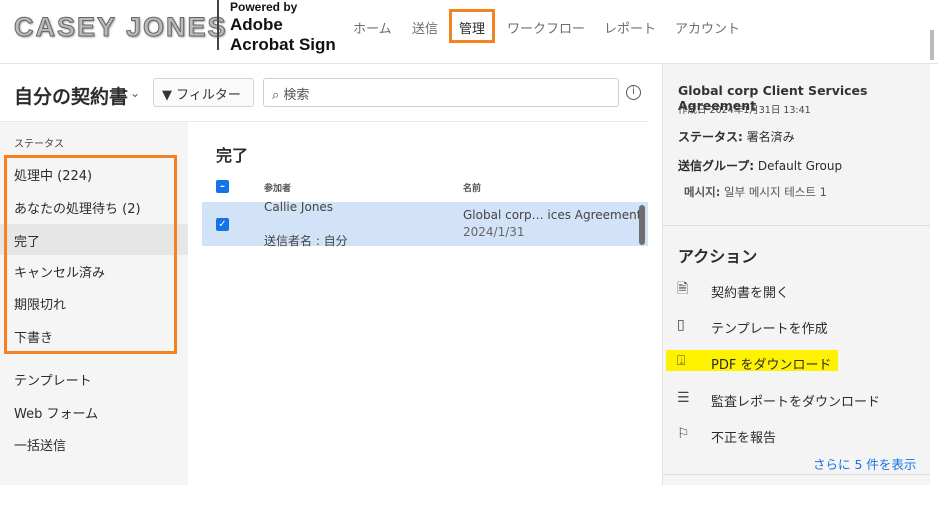 Image resolution: width=938 pixels, height=512 pixels. I want to click on status-row: ステータス: 署名済み, so click(736, 136).